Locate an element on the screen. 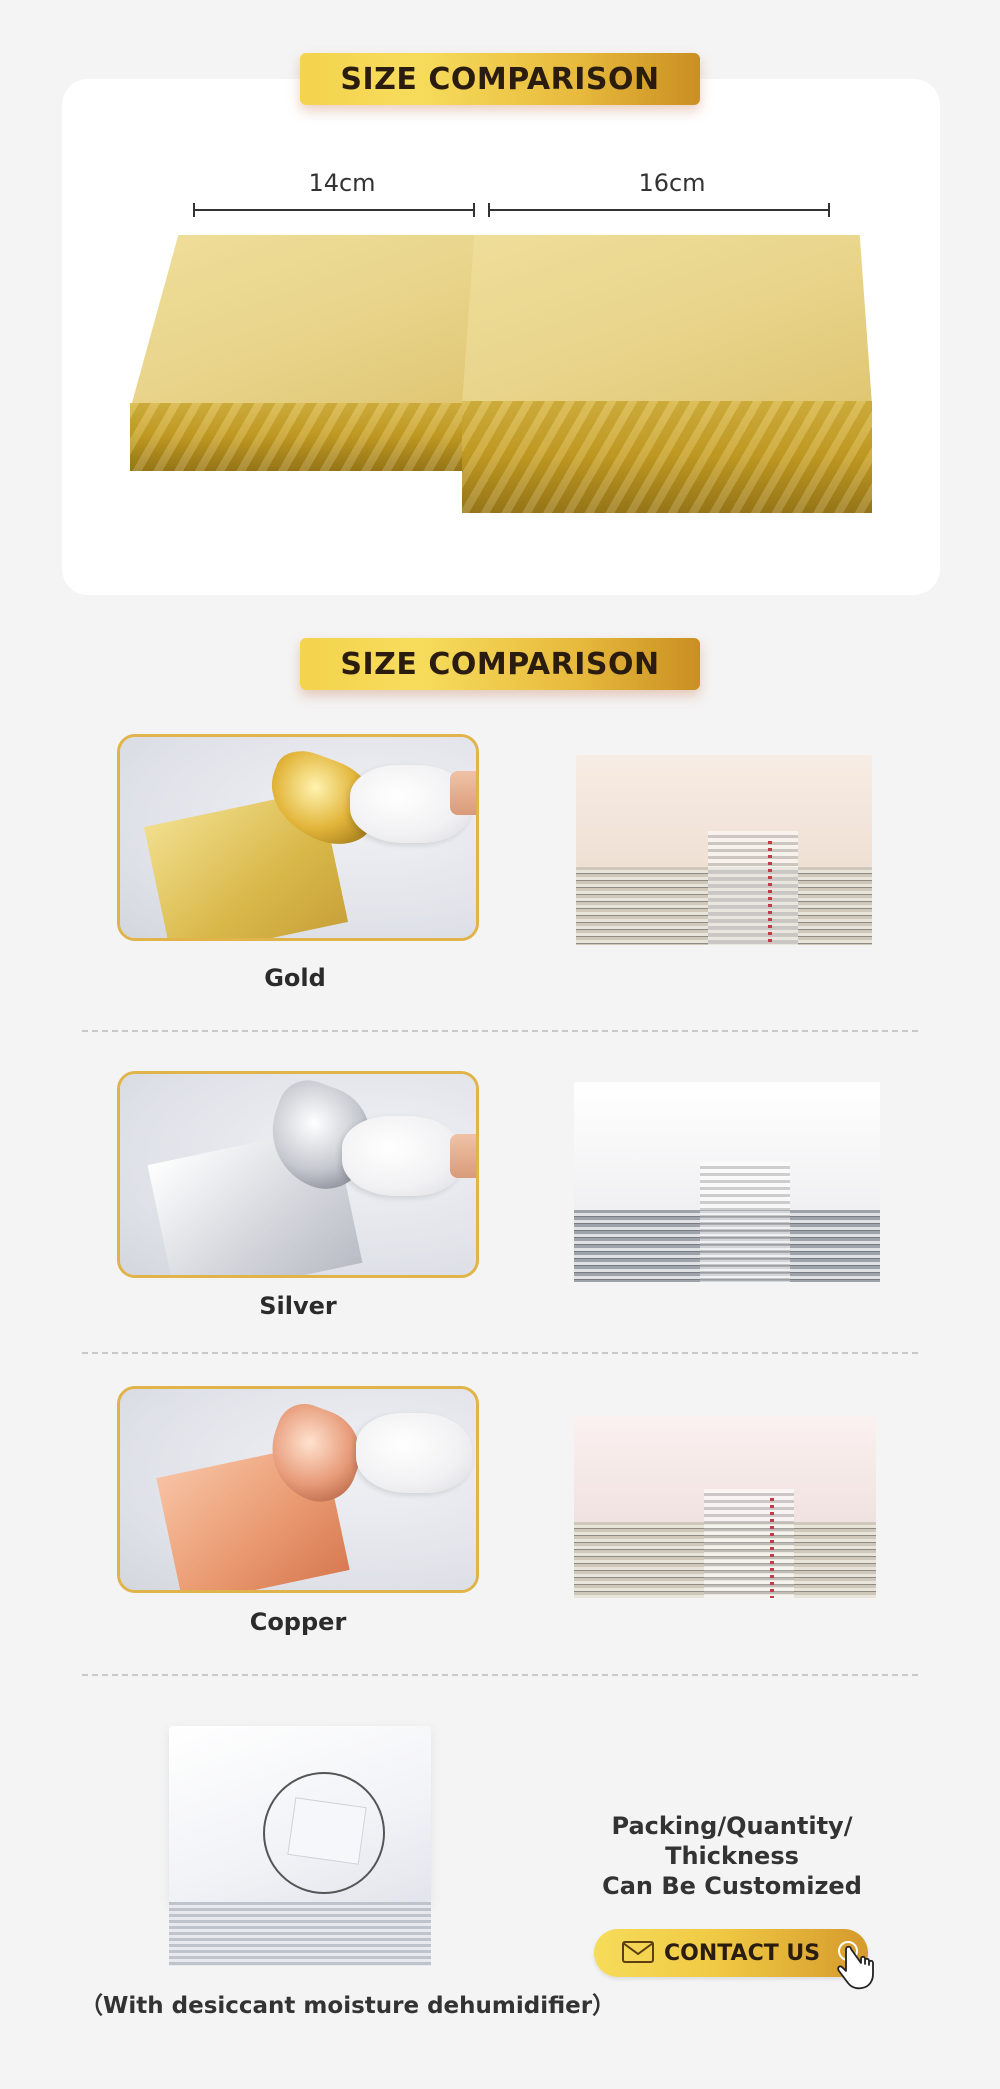 This screenshot has width=1000, height=2089. mail-icon is located at coordinates (638, 1952).